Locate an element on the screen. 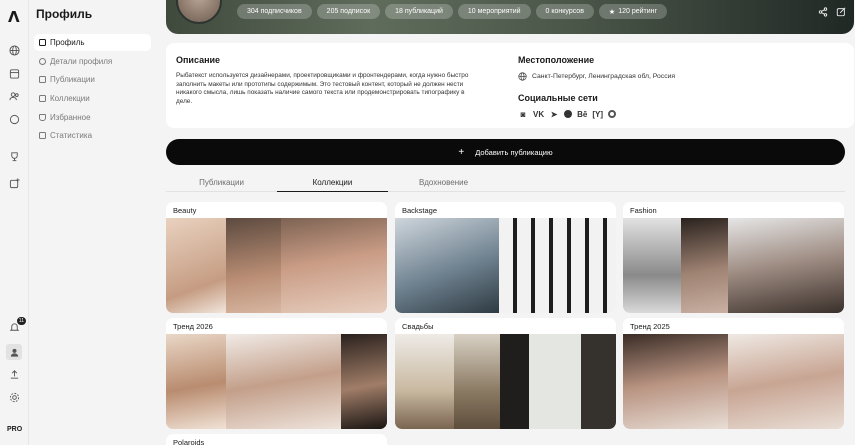 This screenshot has height=445, width=855. sidebar-item-collections: Коллекции is located at coordinates (92, 98).